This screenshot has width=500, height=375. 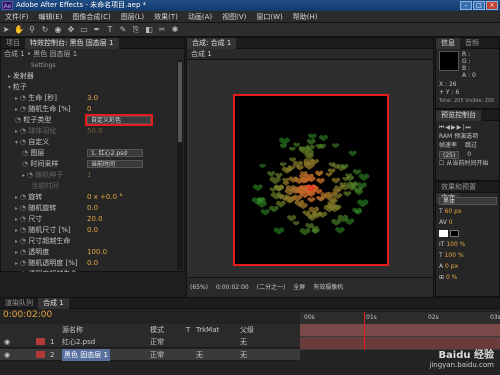 What do you see at coordinates (466, 5) in the screenshot?
I see `minimize-button: –` at bounding box center [466, 5].